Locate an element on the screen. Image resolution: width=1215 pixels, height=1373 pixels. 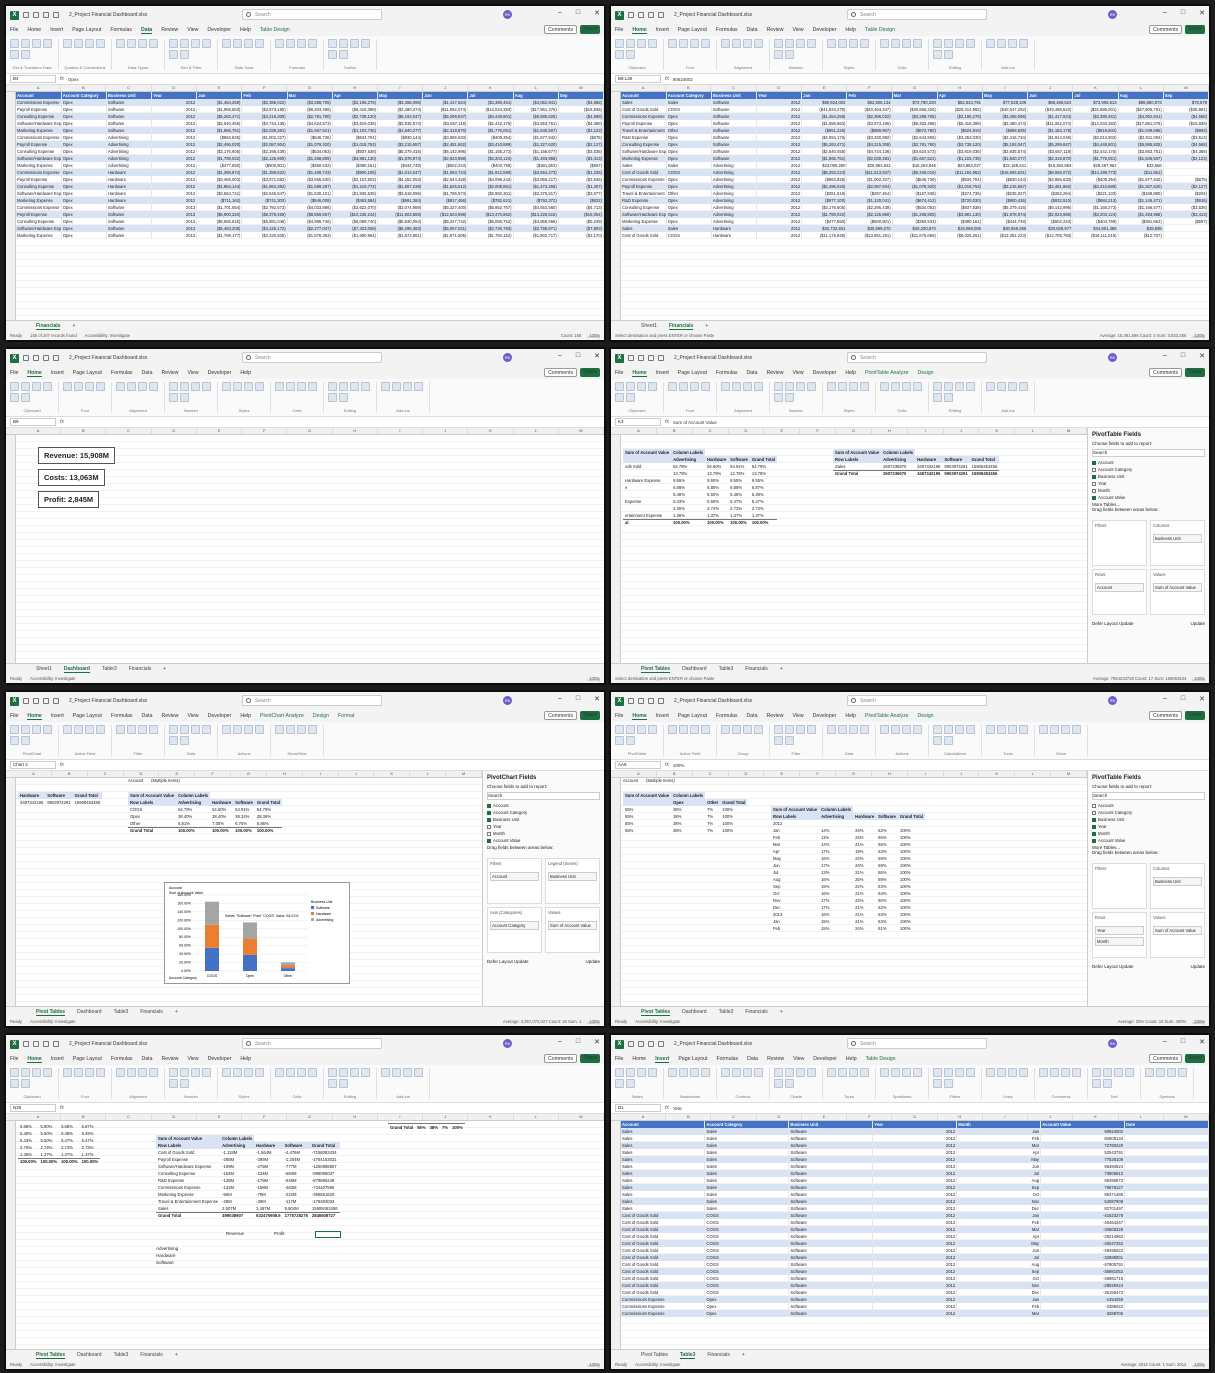
table-cell: ($3,289,705) is located at coordinates (310, 102).